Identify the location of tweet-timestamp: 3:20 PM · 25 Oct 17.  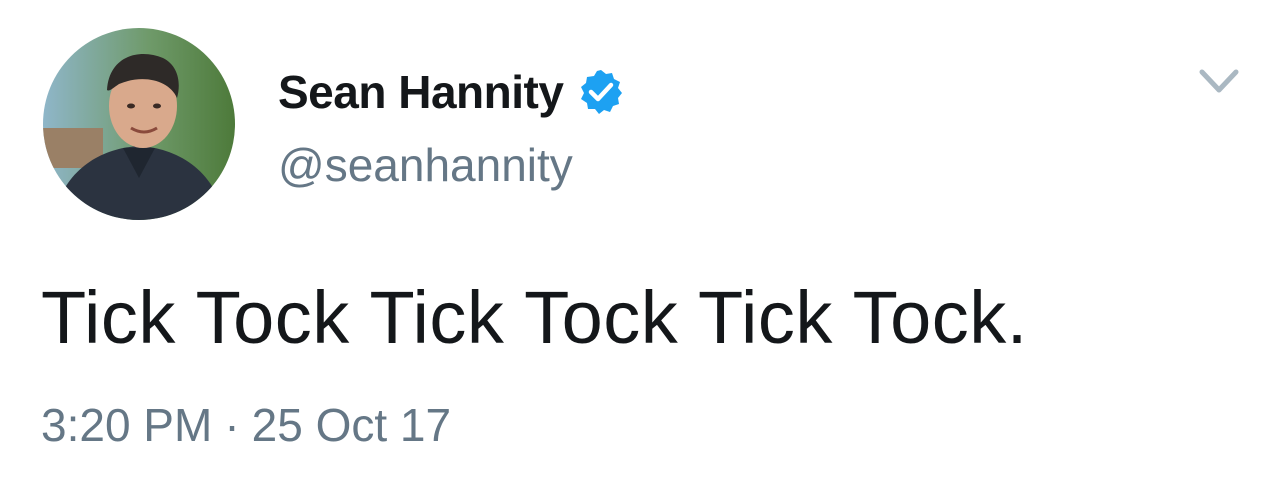
(246, 425).